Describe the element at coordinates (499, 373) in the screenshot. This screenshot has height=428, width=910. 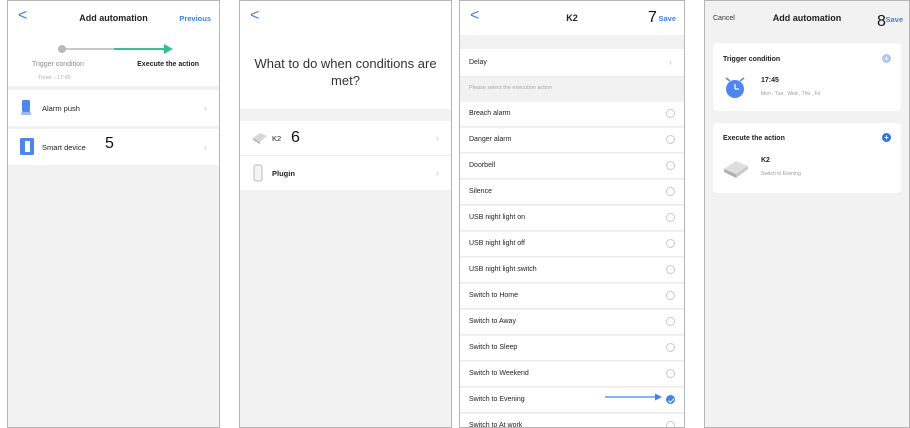
I see `action-option-label: Switch to Weekend` at that location.